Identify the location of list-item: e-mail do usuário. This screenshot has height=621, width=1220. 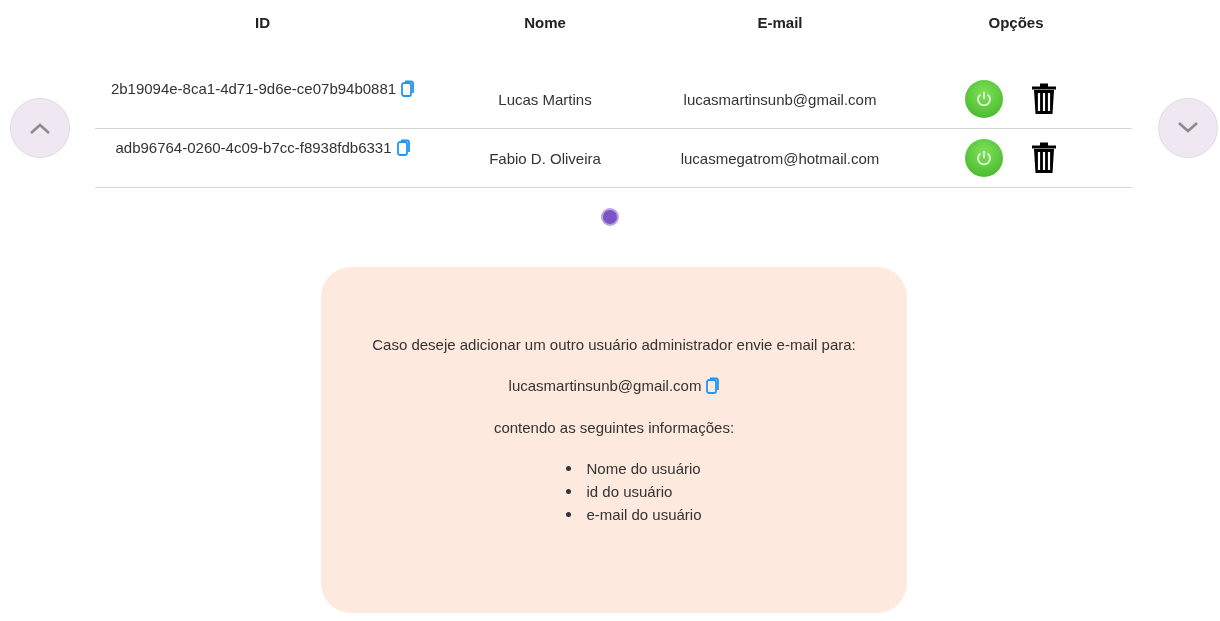
(644, 514).